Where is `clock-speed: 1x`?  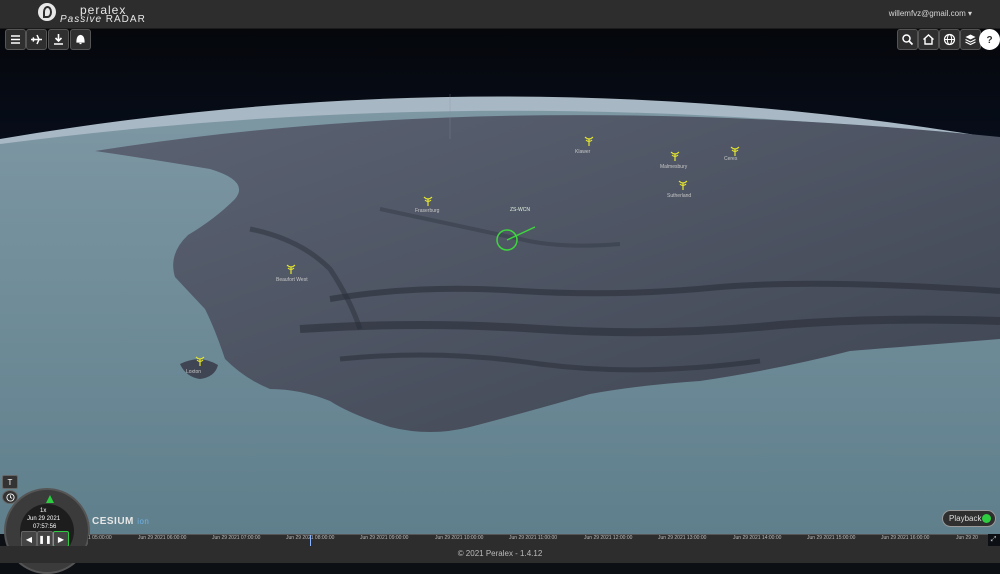 clock-speed: 1x is located at coordinates (43, 511).